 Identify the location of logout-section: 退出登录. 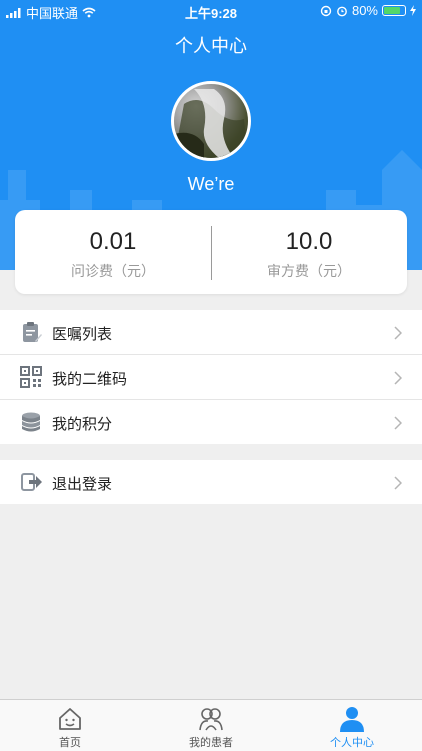
(211, 482).